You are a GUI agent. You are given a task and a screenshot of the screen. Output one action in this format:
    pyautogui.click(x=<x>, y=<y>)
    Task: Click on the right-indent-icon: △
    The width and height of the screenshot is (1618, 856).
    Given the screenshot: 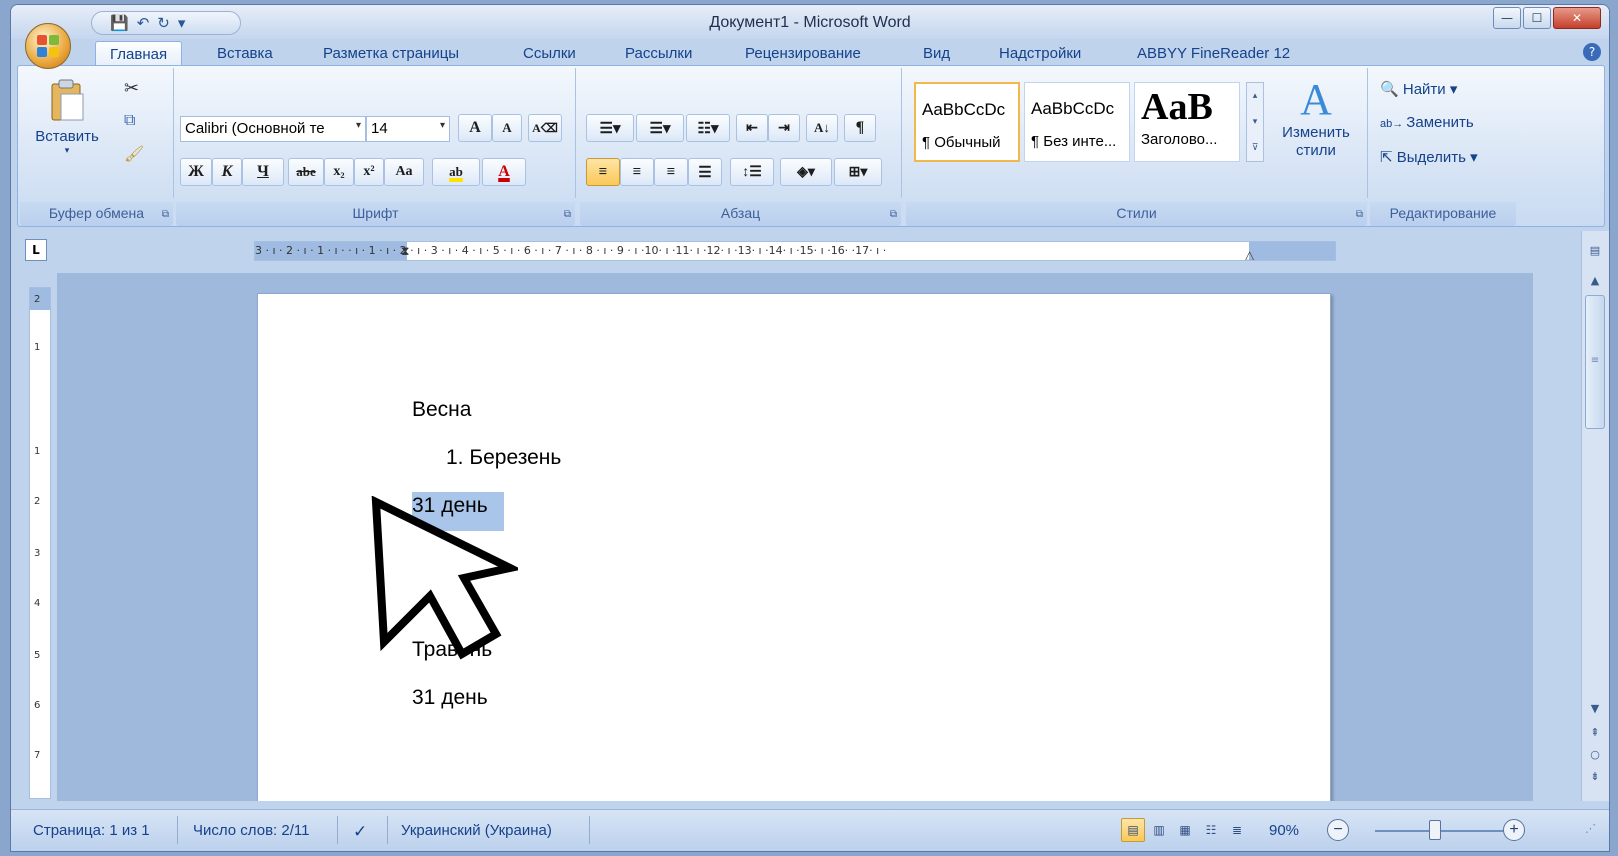 What is the action you would take?
    pyautogui.click(x=1249, y=253)
    